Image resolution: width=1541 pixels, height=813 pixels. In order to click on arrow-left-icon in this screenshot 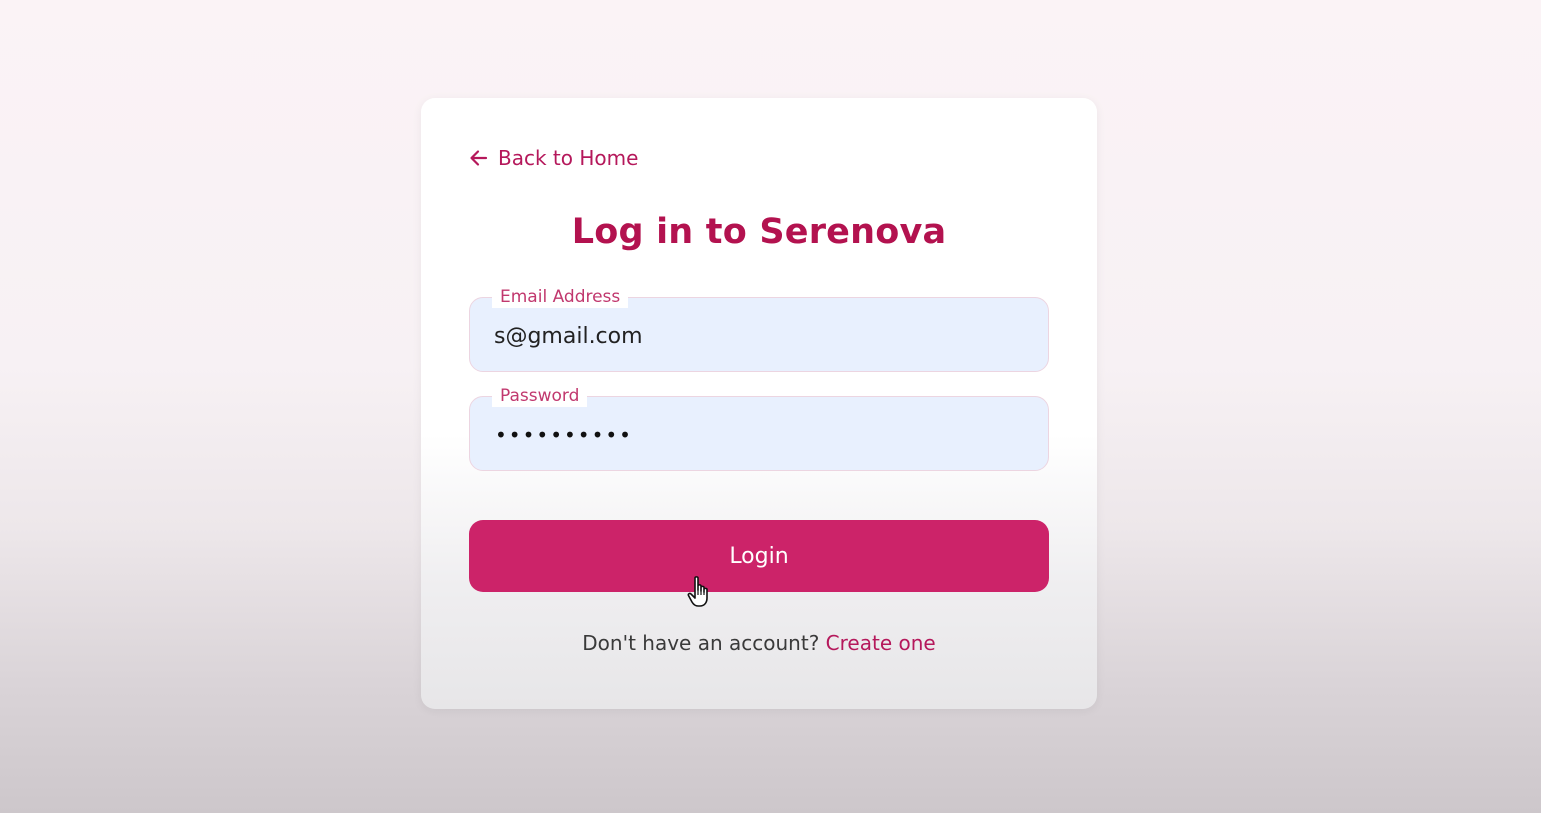, I will do `click(479, 158)`.